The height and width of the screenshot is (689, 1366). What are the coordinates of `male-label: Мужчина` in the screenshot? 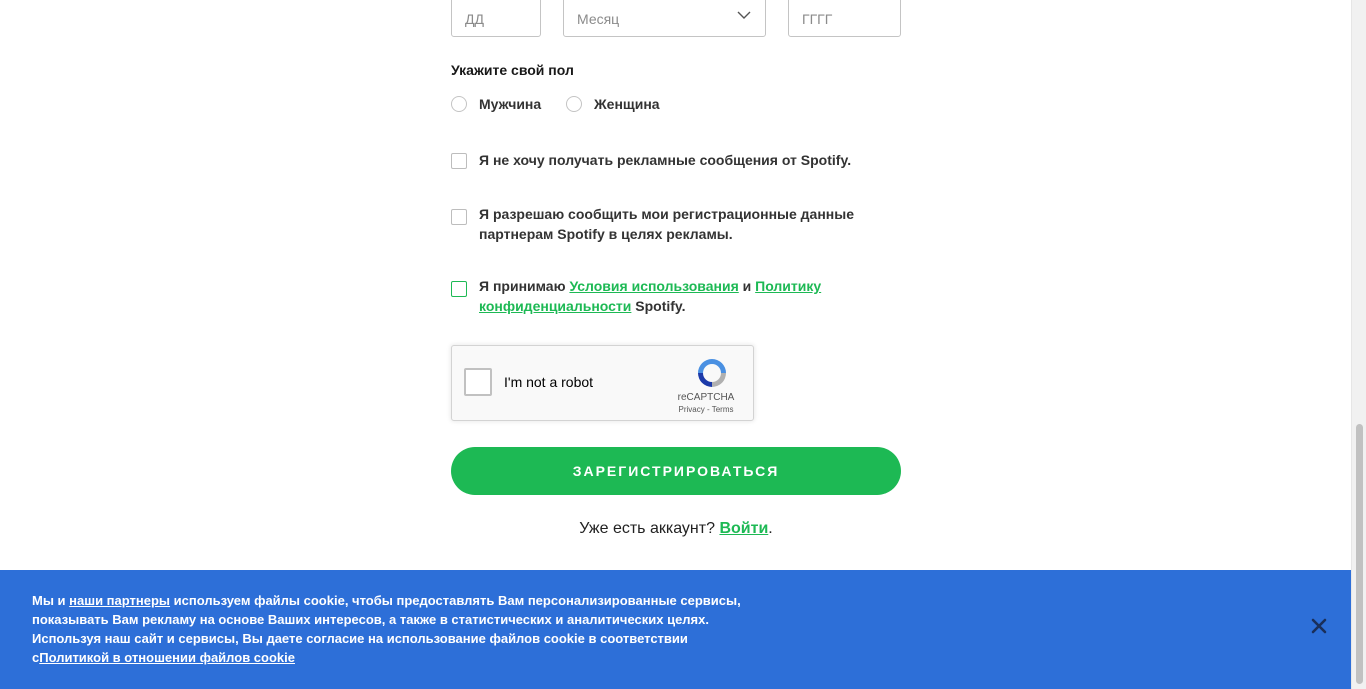 It's located at (510, 104).